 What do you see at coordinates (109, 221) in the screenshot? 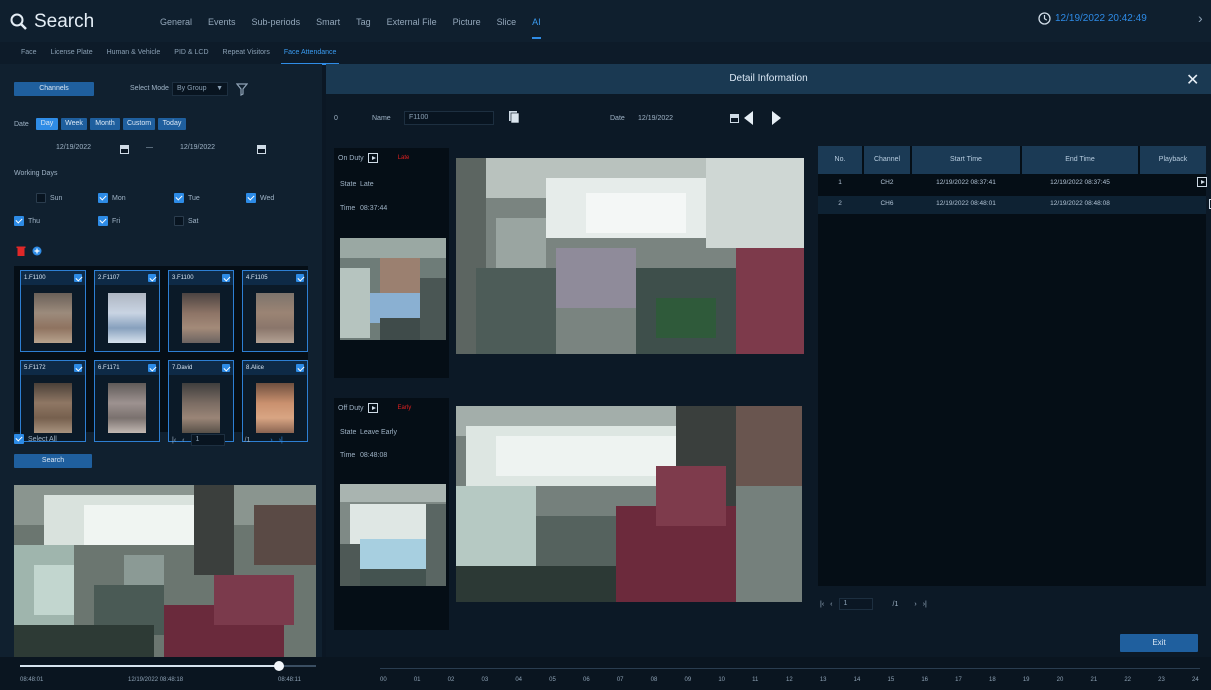
I see `day-fri: Fri` at bounding box center [109, 221].